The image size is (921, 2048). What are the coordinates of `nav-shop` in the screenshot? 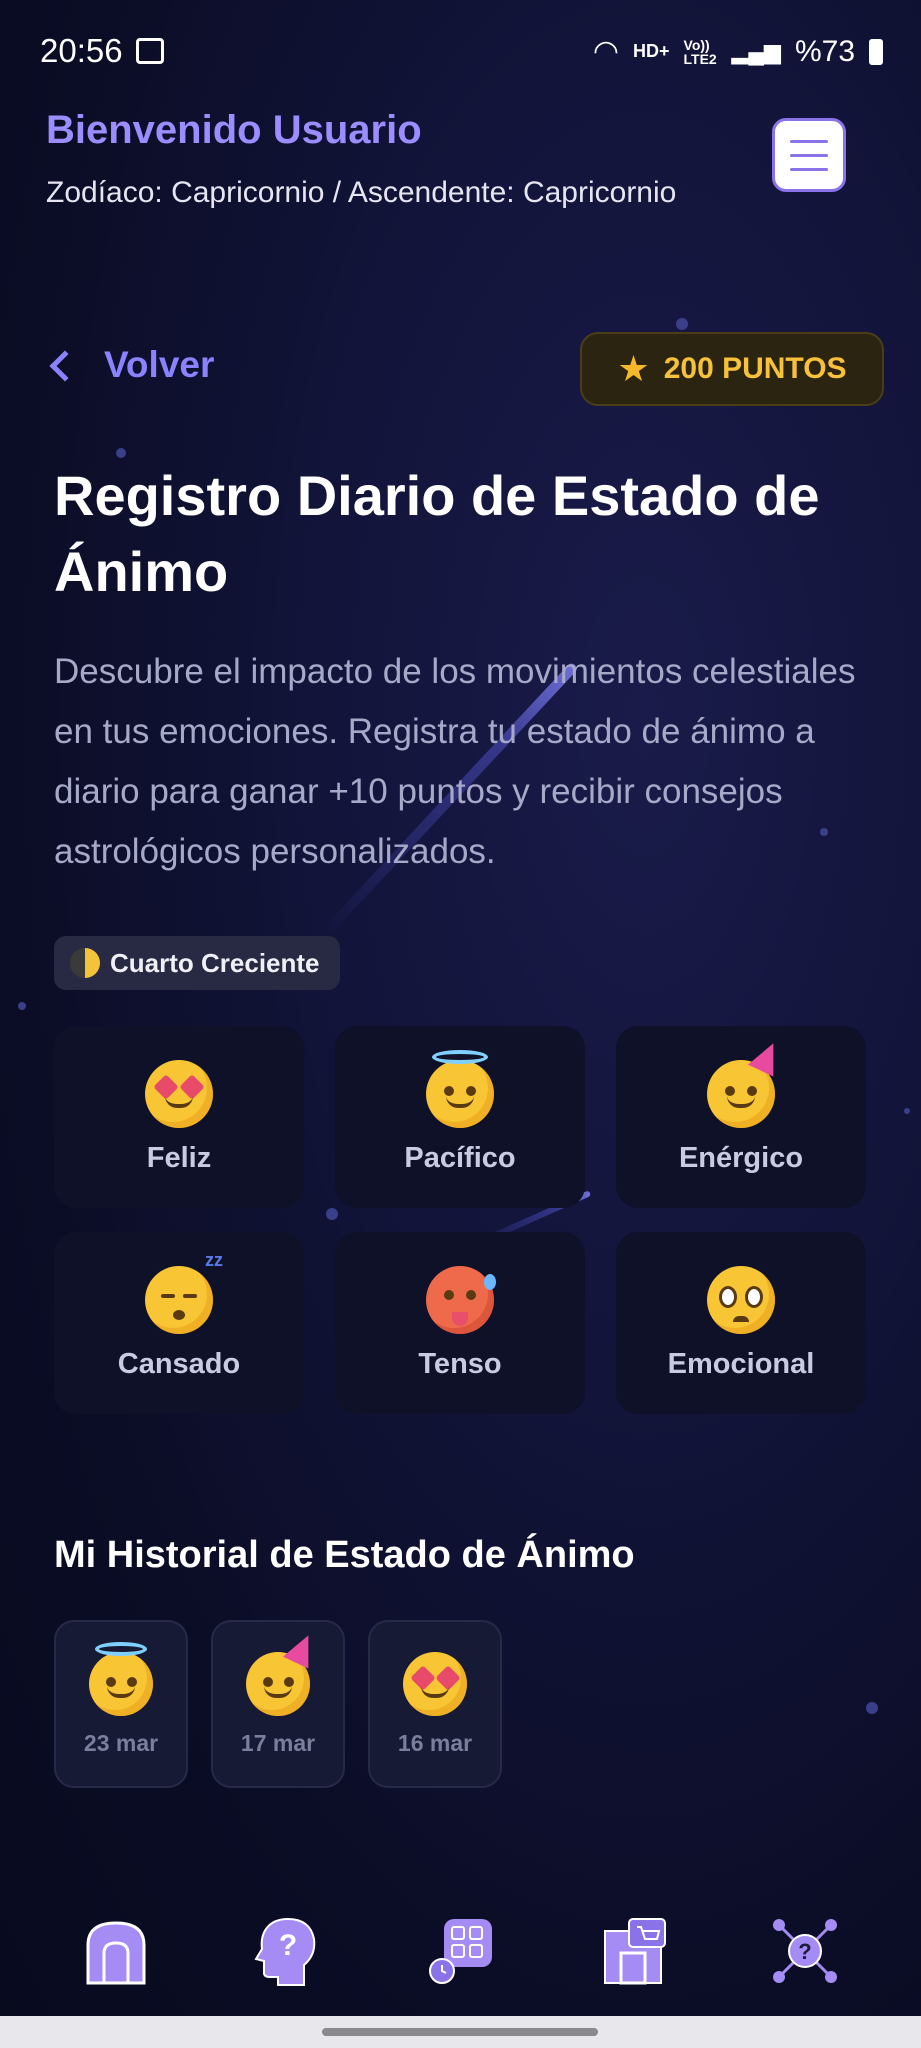 It's located at (633, 1951).